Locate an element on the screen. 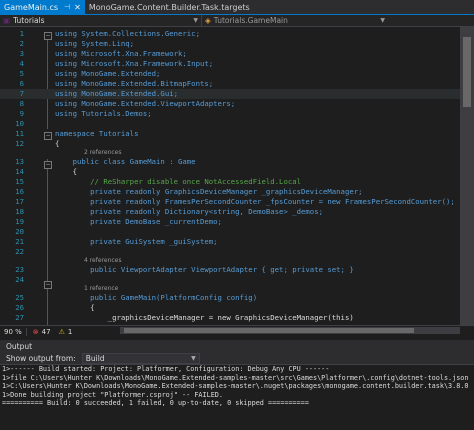 The image size is (474, 430). line-number: 17 is located at coordinates (19, 201).